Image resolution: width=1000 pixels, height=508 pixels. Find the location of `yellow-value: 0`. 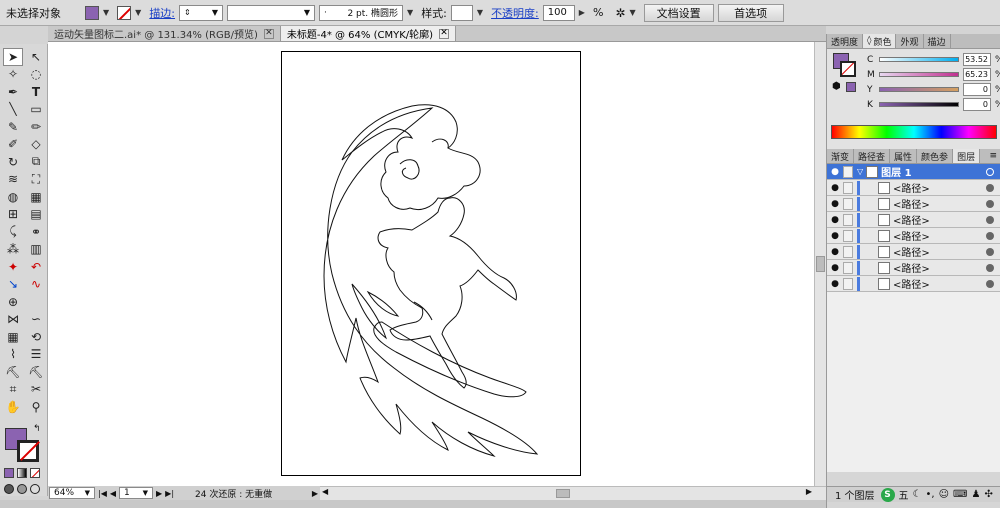

yellow-value: 0 is located at coordinates (977, 89).